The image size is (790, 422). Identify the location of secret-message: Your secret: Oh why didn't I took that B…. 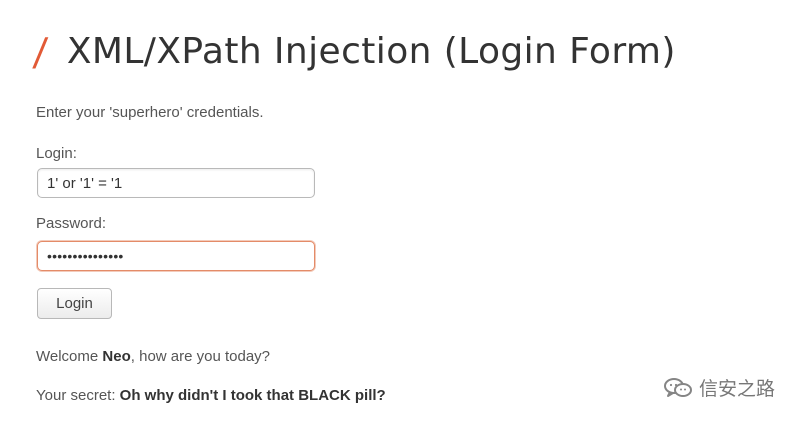
(211, 395).